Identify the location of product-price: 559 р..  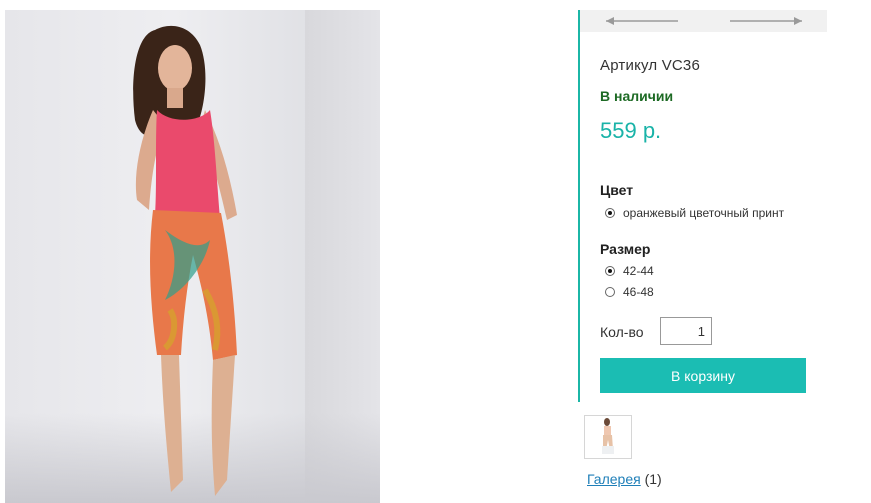
(631, 130).